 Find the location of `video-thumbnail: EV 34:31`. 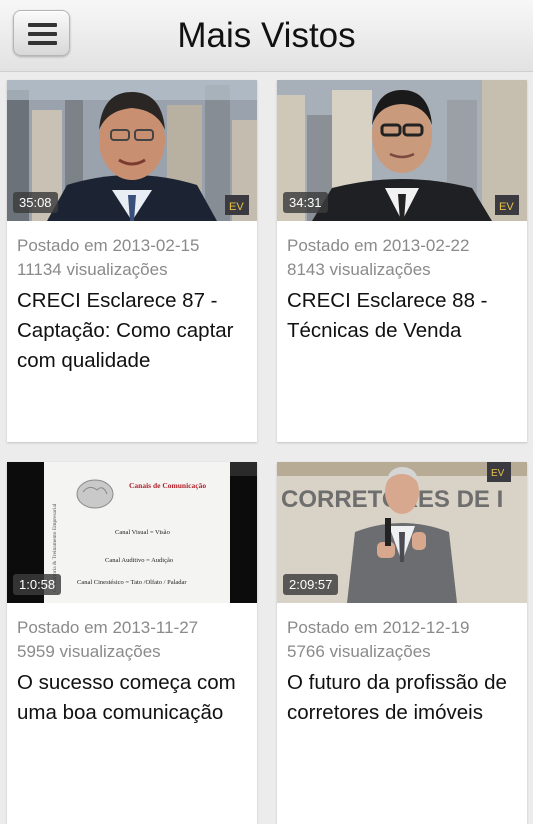

video-thumbnail: EV 34:31 is located at coordinates (402, 150).